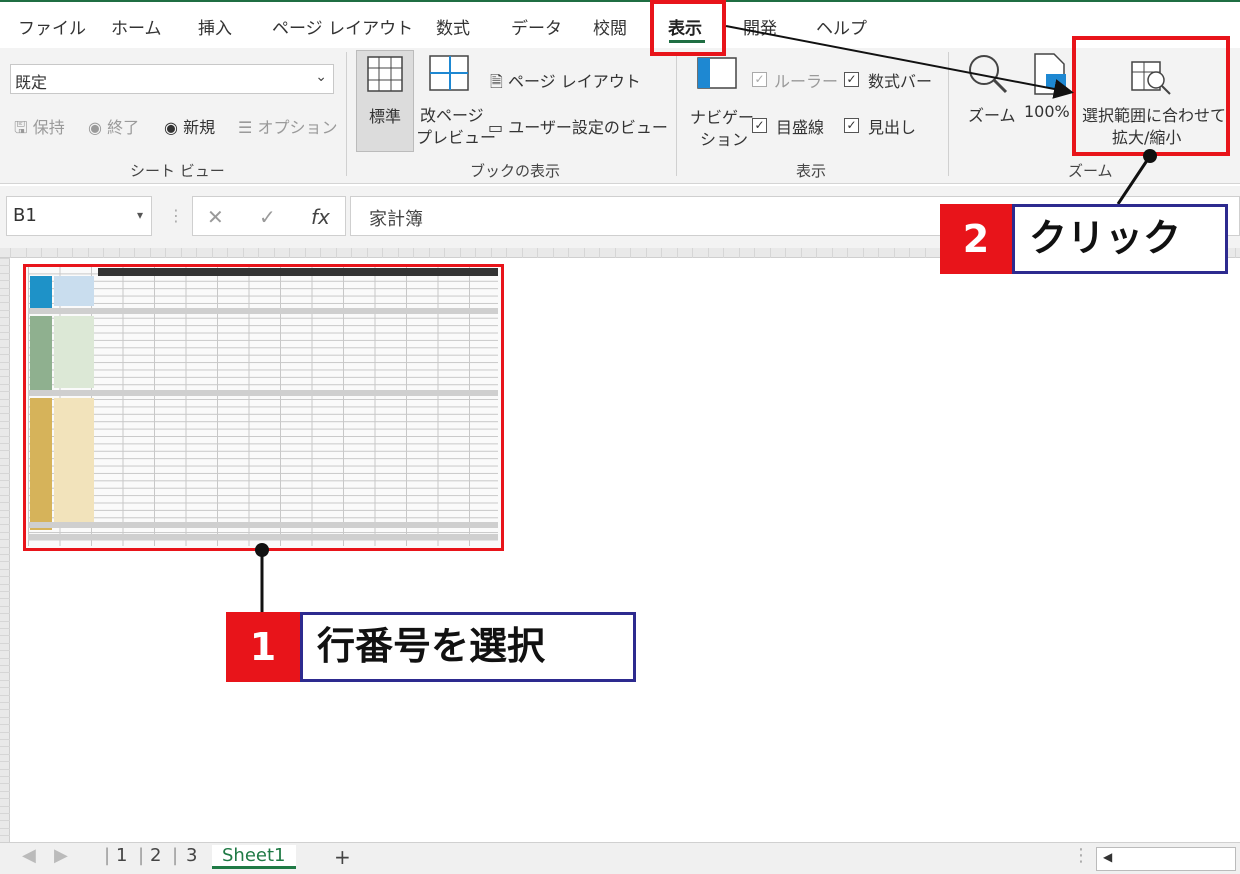  I want to click on group-label-sheet-view: シート ビュー, so click(177, 171).